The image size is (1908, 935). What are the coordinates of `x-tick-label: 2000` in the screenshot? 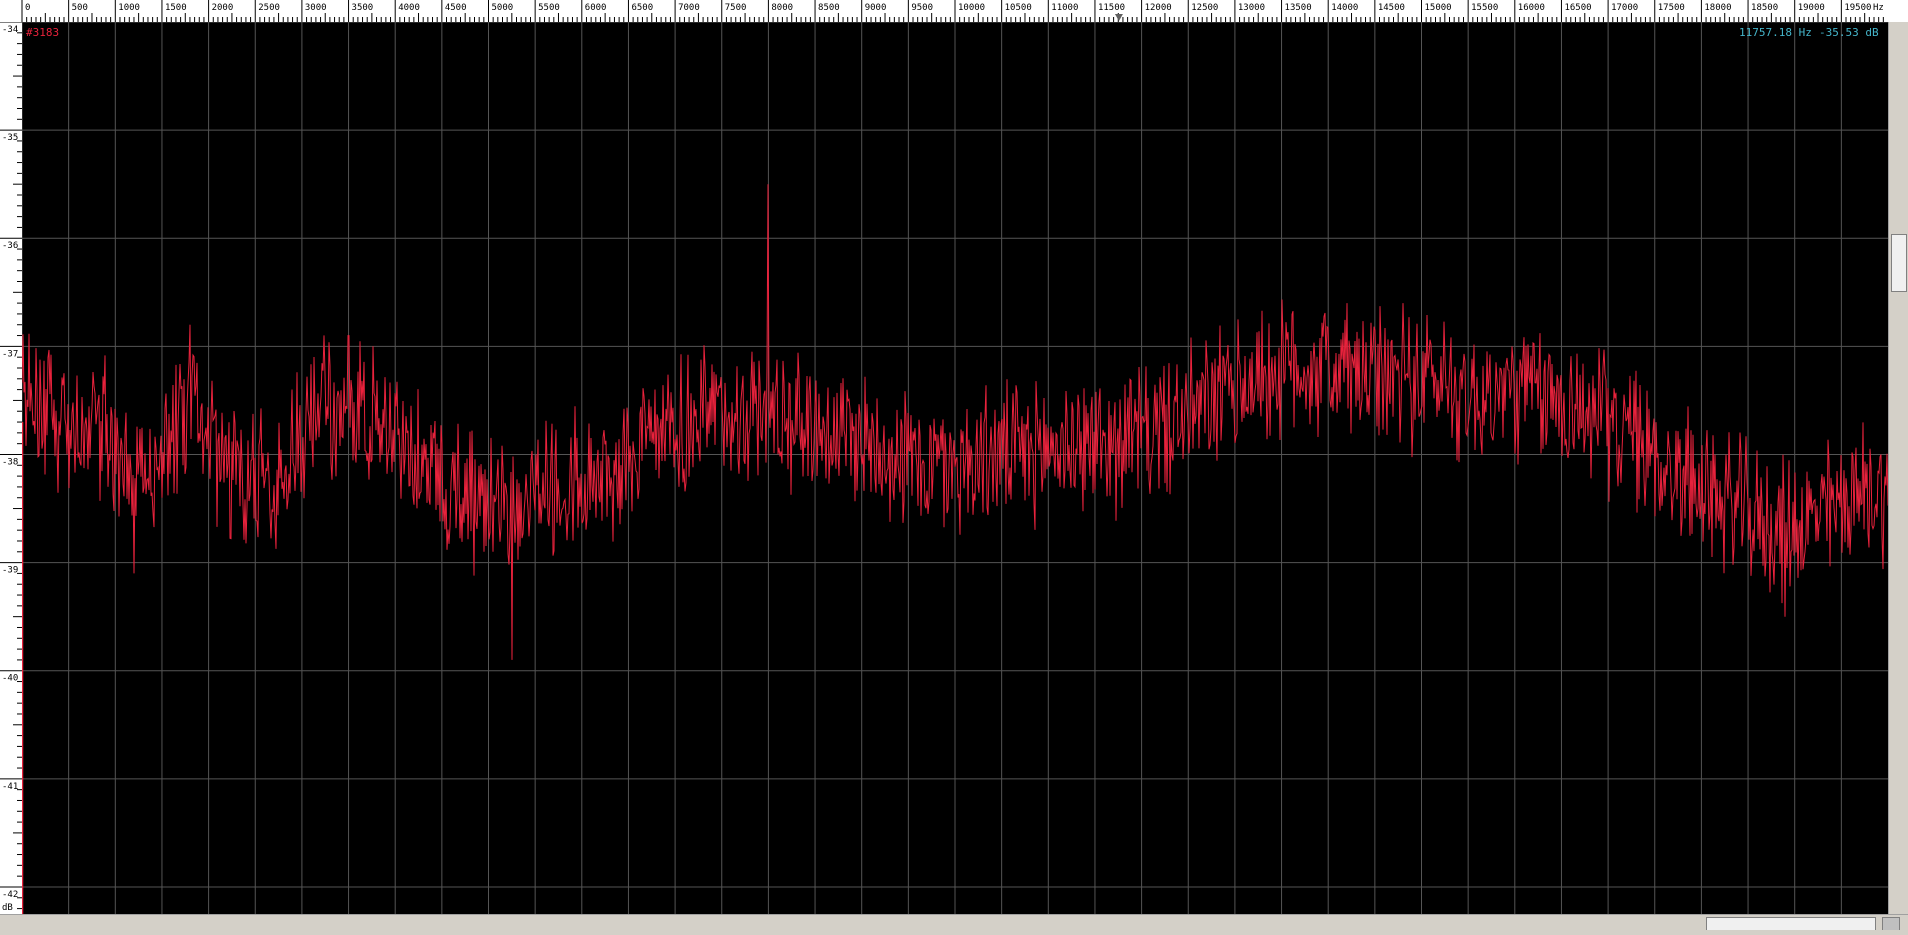 It's located at (223, 8).